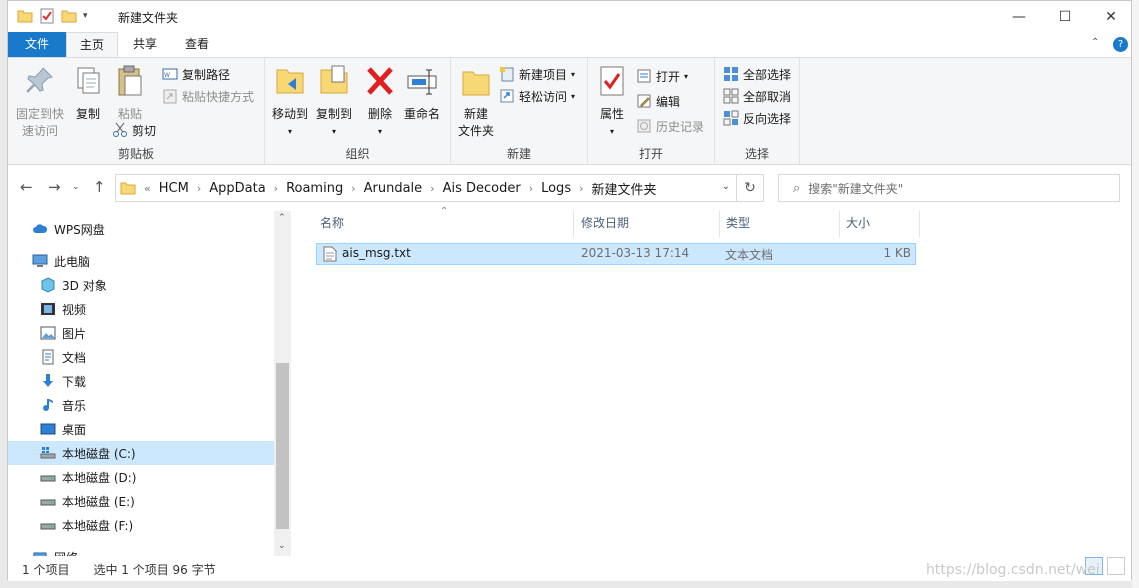  Describe the element at coordinates (197, 44) in the screenshot. I see `tab-view: 查看` at that location.